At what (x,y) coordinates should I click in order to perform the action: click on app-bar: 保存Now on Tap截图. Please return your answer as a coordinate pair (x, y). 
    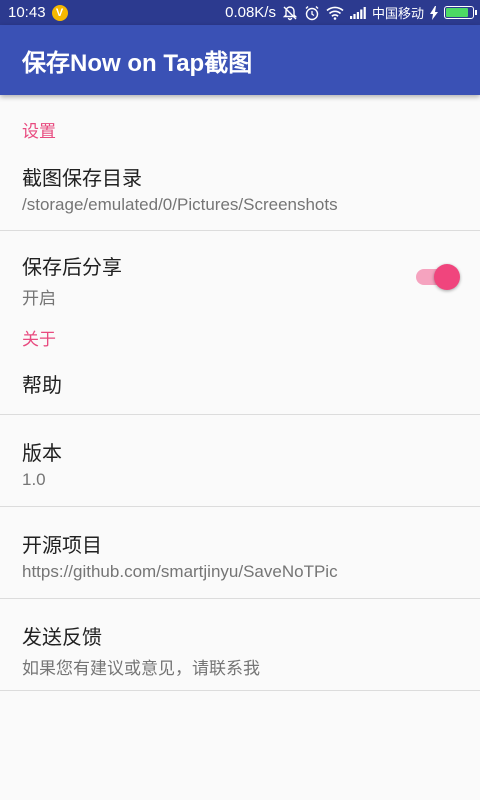
    Looking at the image, I should click on (240, 60).